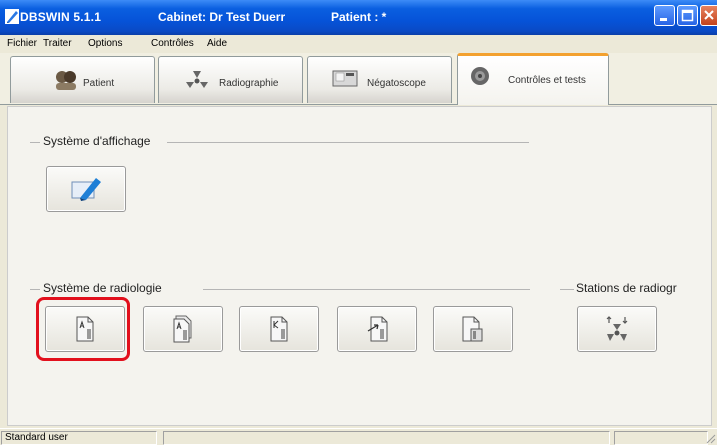 The image size is (717, 445). I want to click on radiation-icon, so click(197, 79).